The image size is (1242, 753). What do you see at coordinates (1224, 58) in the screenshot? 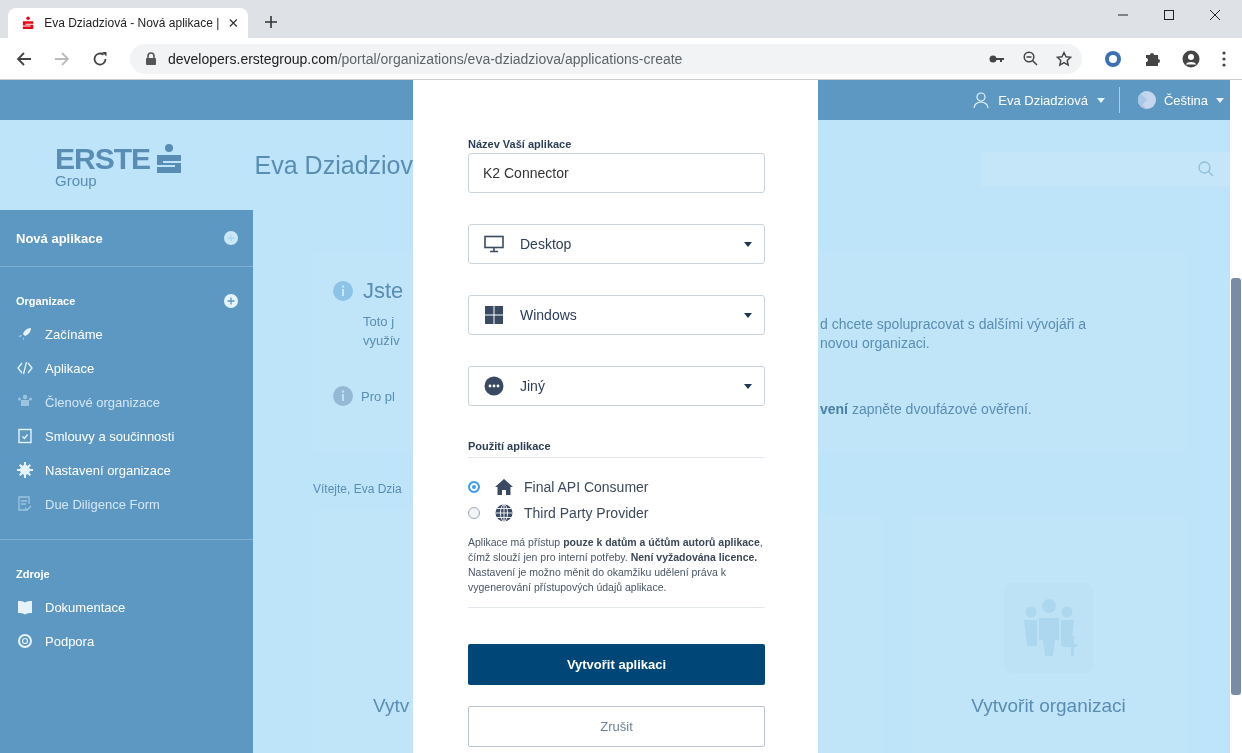
I see `menu-icon` at bounding box center [1224, 58].